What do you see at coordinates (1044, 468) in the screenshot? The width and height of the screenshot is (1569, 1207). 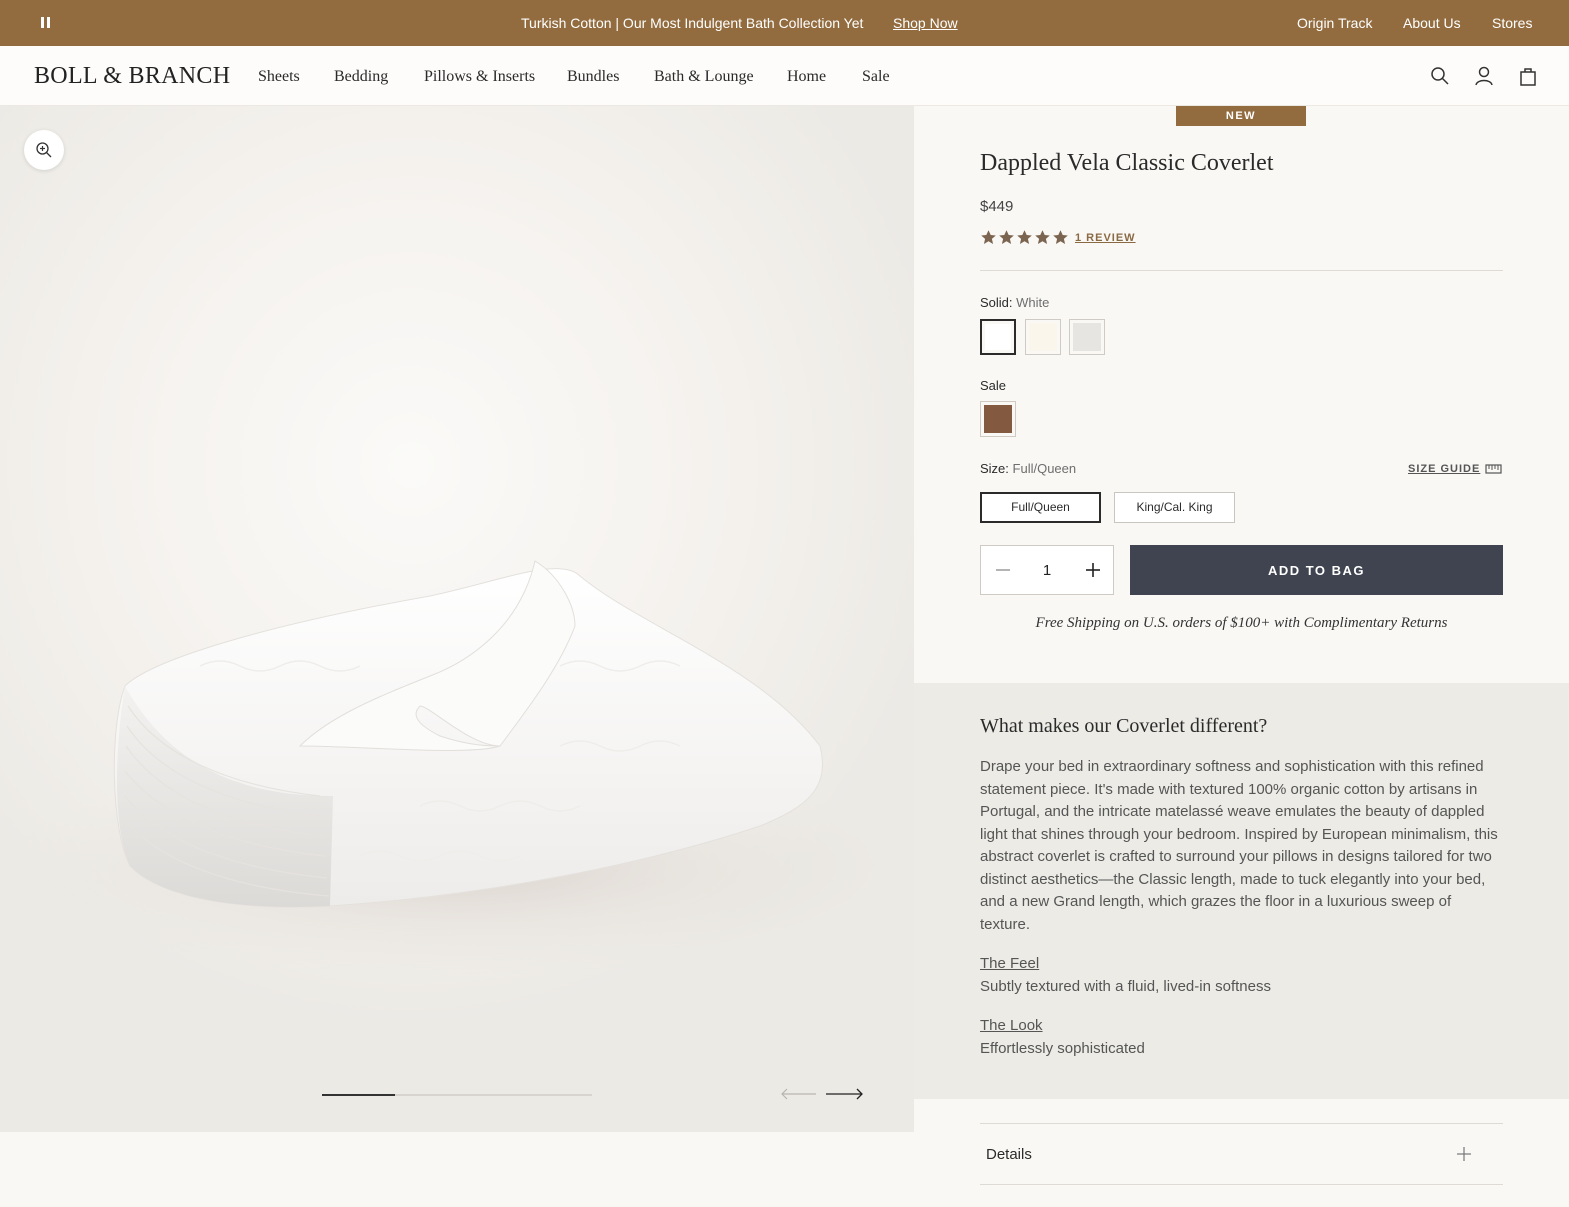 I see `size-value: Full/Queen` at bounding box center [1044, 468].